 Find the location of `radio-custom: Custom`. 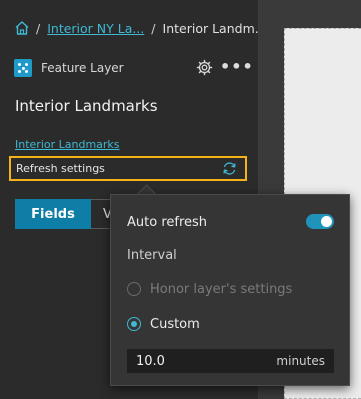

radio-custom: Custom is located at coordinates (163, 324).